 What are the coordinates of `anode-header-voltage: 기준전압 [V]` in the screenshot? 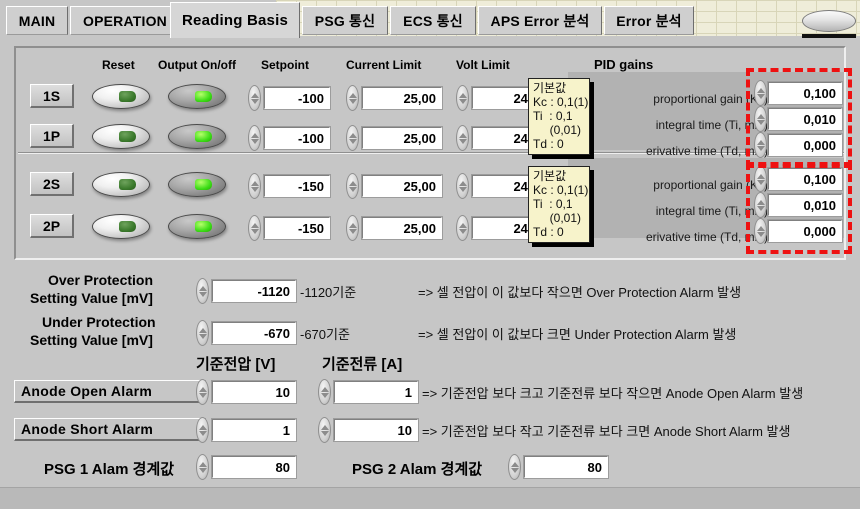 It's located at (236, 364).